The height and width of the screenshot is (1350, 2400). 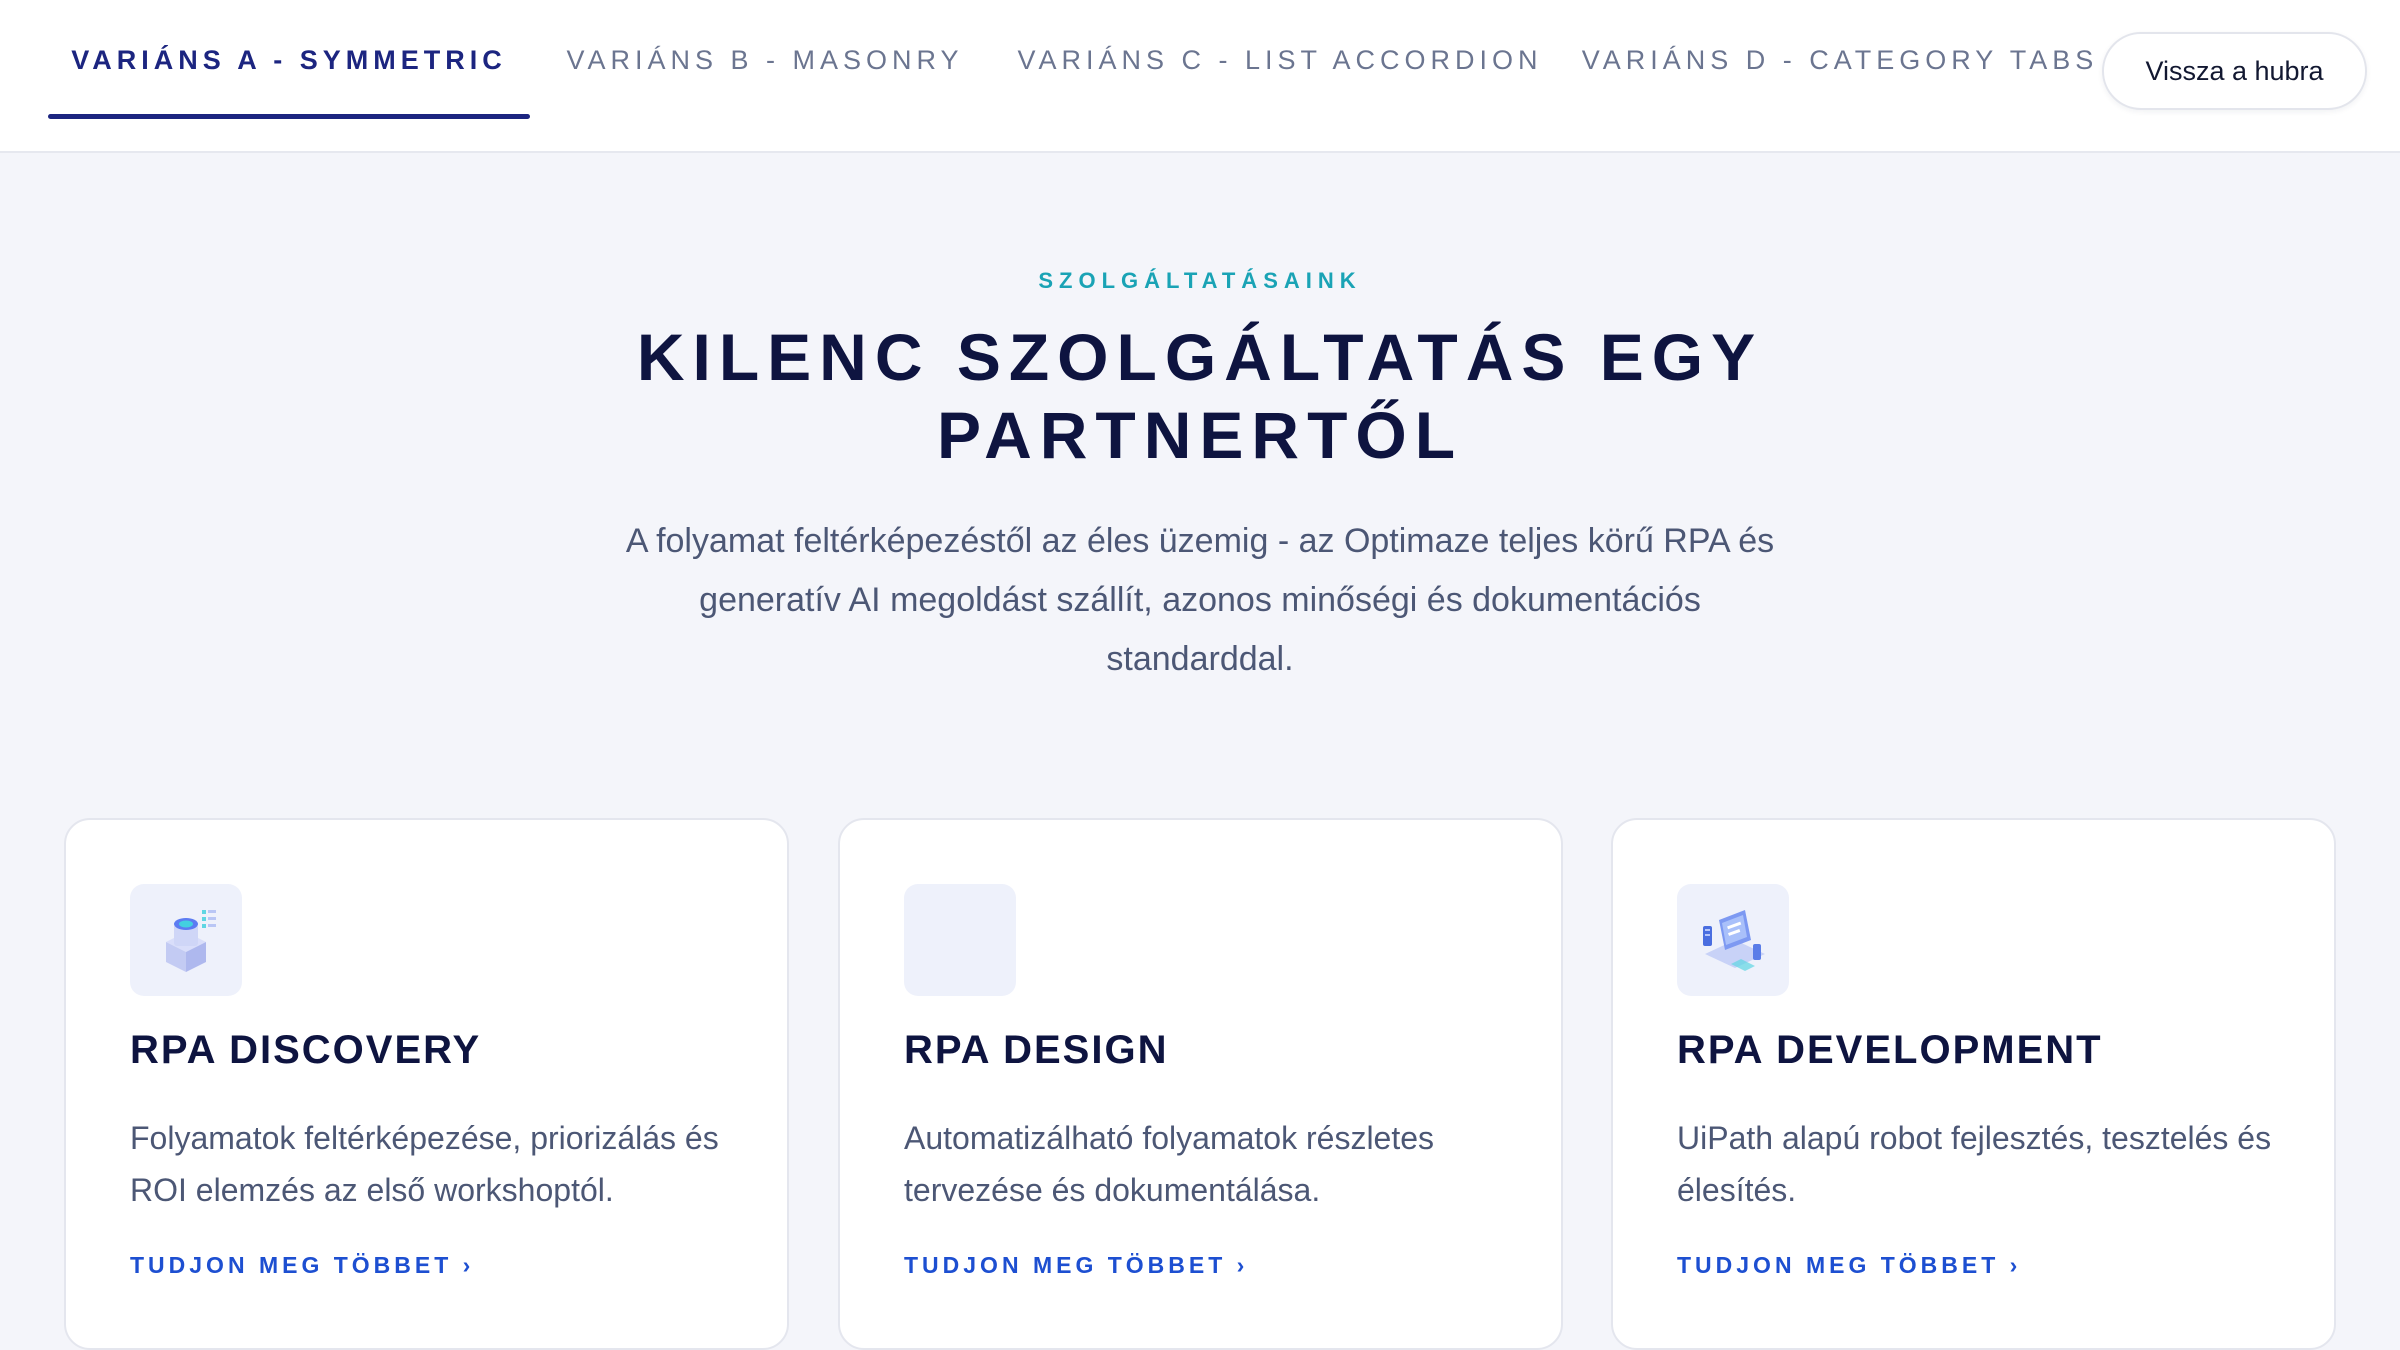 What do you see at coordinates (960, 940) in the screenshot?
I see `design-placeholder-icon` at bounding box center [960, 940].